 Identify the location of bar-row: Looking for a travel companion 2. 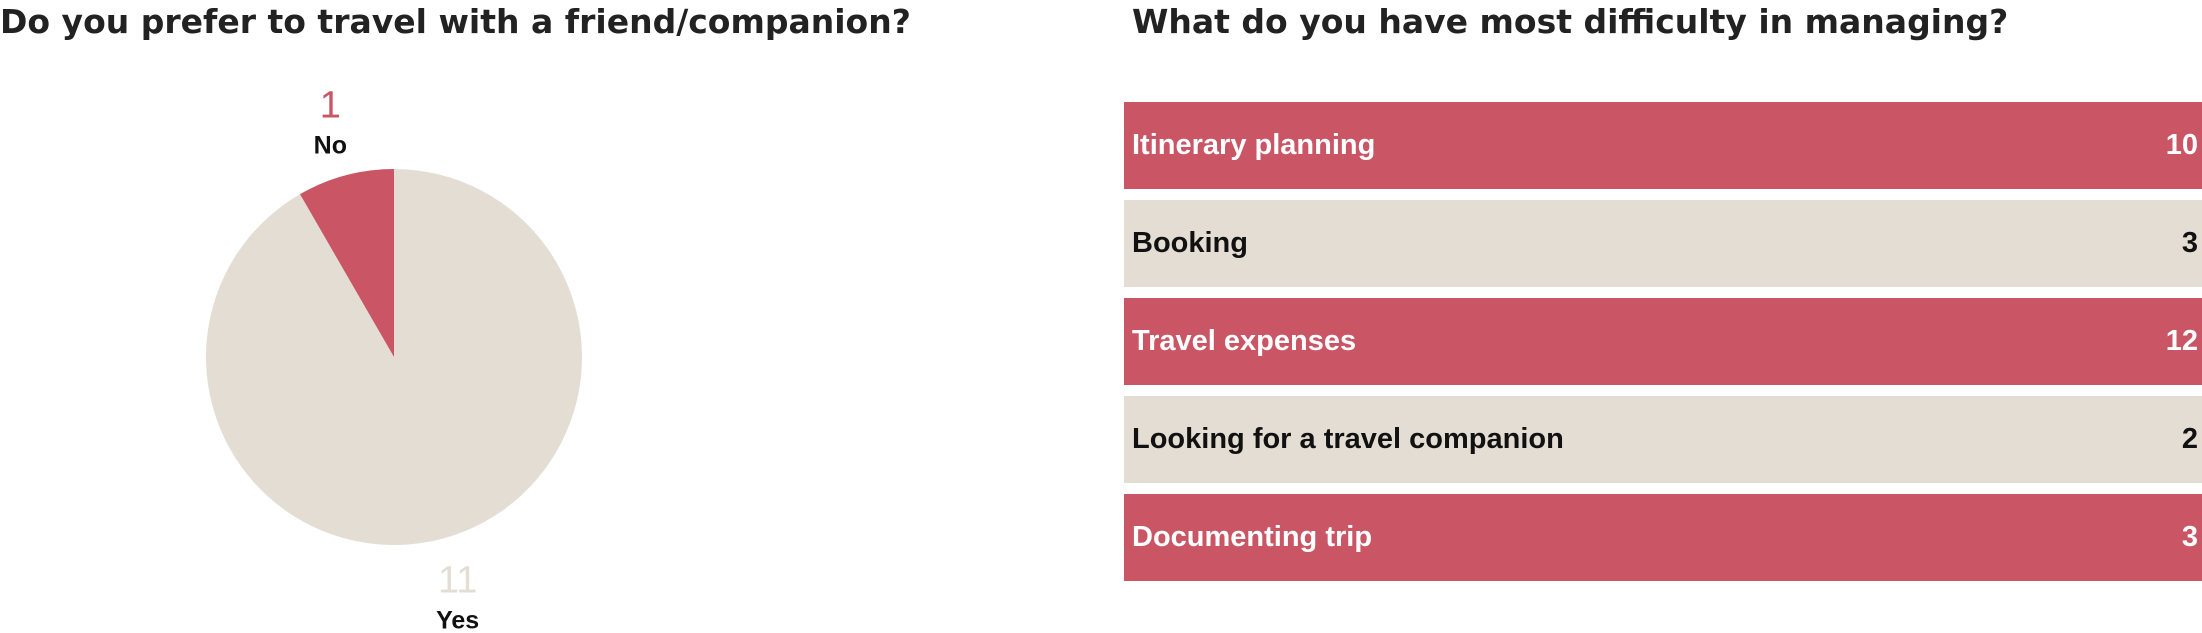
(1663, 439).